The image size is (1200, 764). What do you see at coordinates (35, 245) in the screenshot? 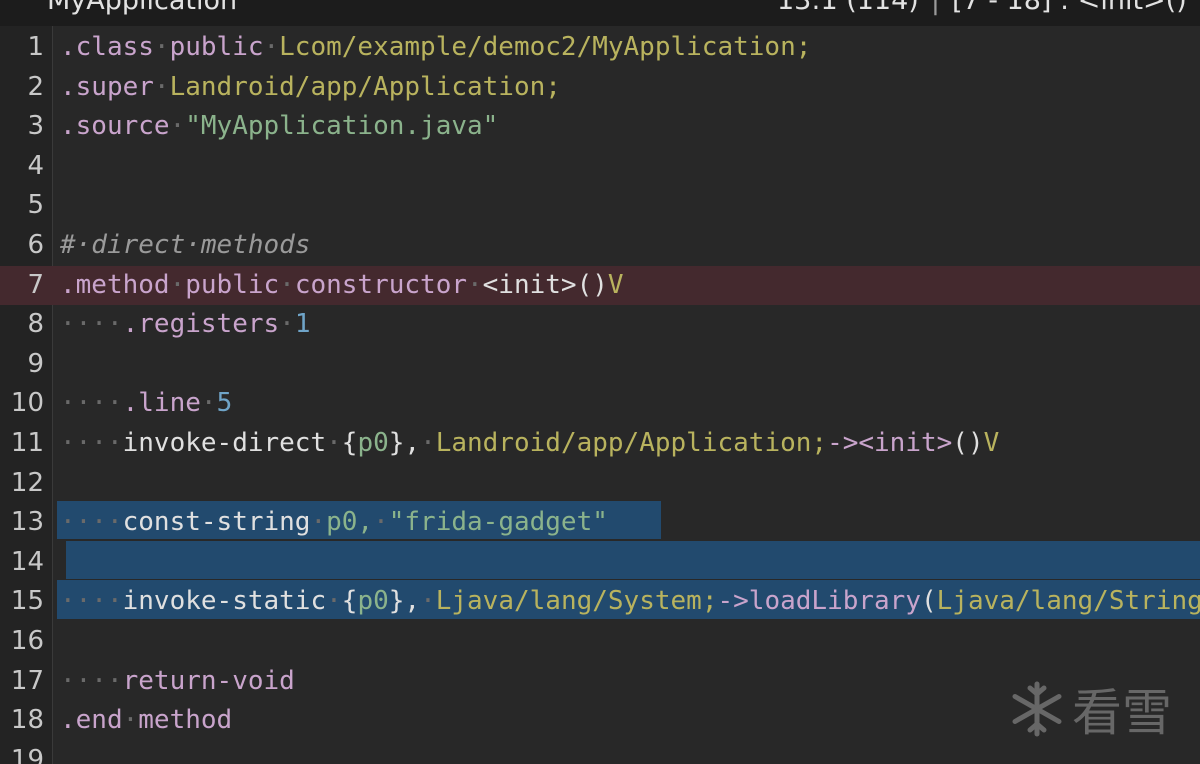
I see `line-number: 6` at bounding box center [35, 245].